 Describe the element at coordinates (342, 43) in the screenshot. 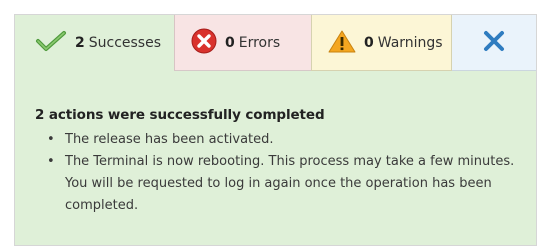

I see `warning-icon` at that location.